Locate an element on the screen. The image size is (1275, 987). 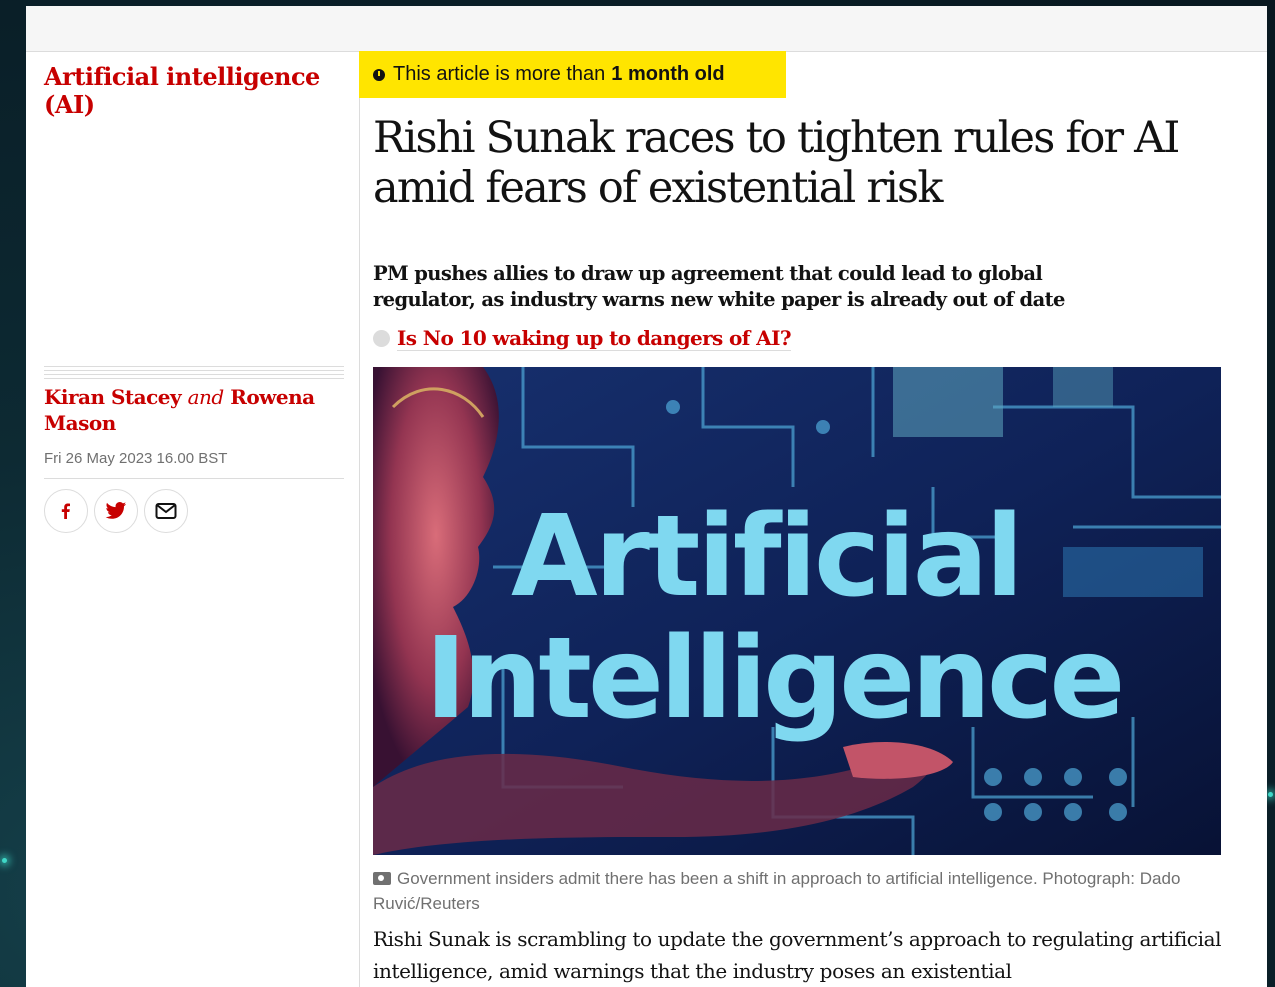
facebook-share-button is located at coordinates (66, 511).